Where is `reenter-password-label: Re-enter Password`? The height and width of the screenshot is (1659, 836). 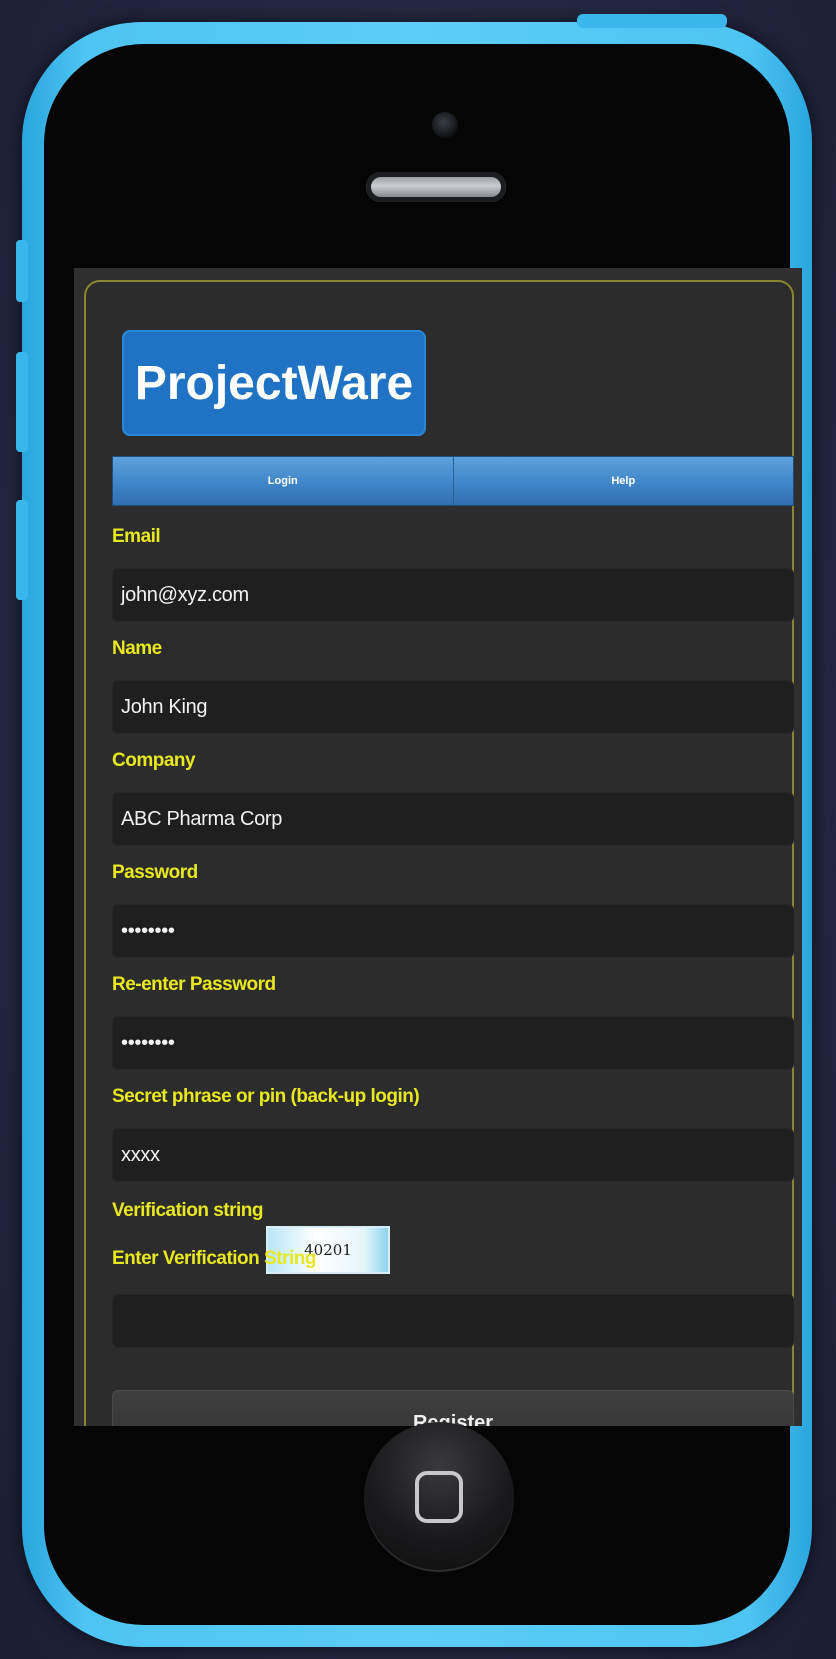 reenter-password-label: Re-enter Password is located at coordinates (194, 984).